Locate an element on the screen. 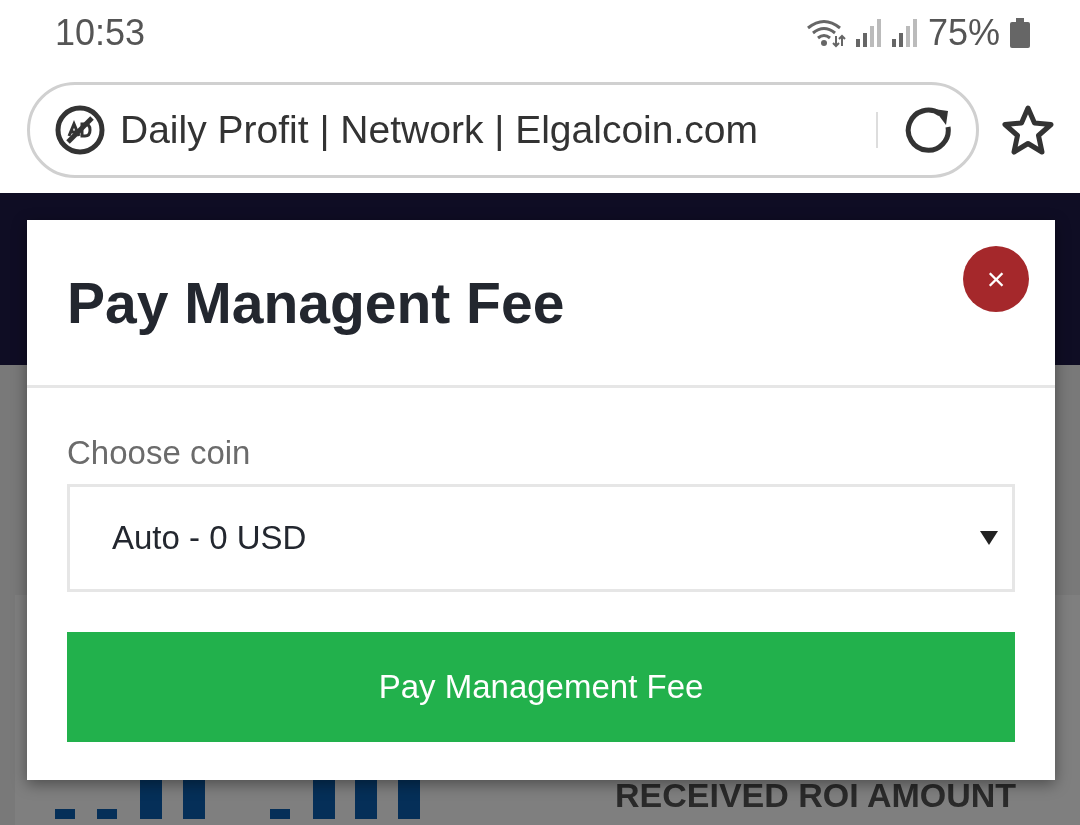 The width and height of the screenshot is (1080, 825). wifi-icon is located at coordinates (825, 33).